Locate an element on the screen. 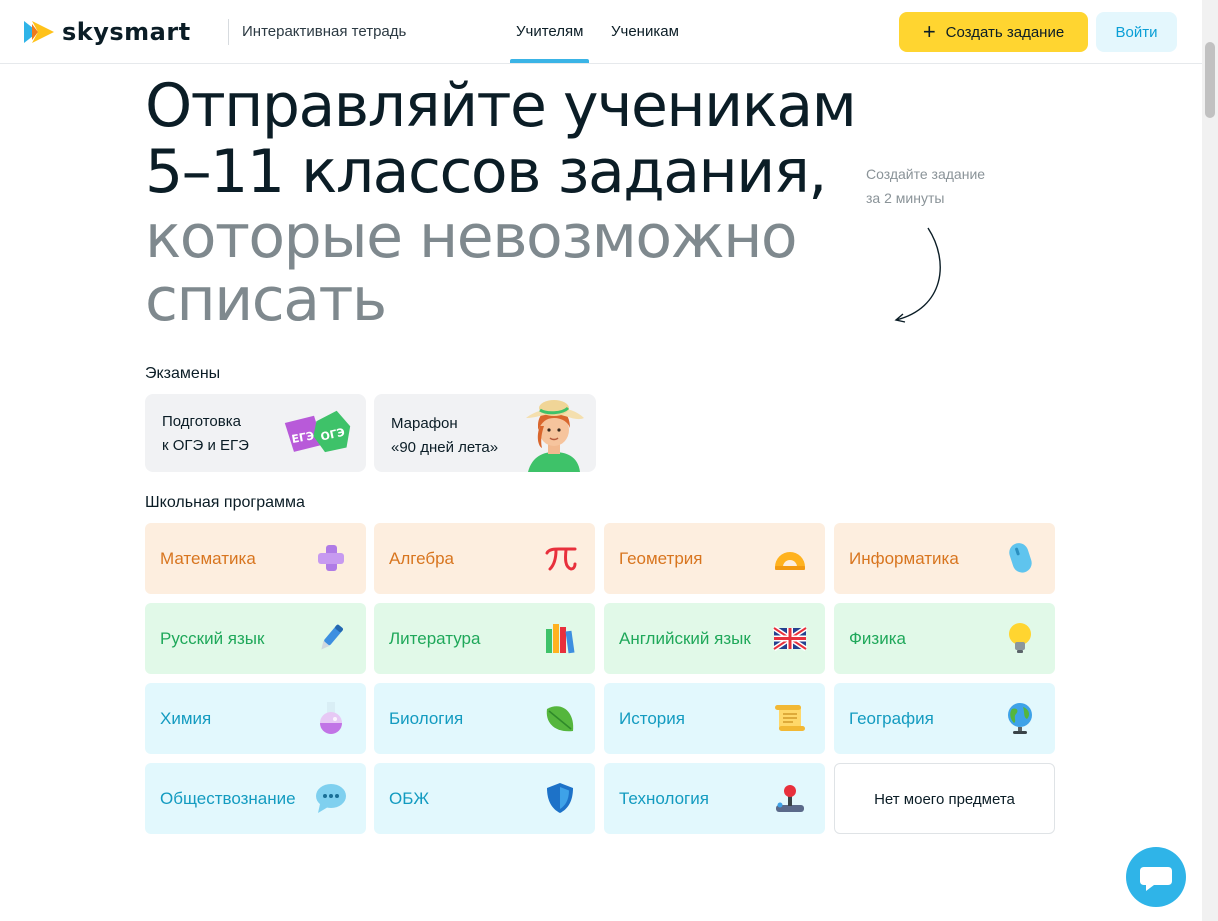  subject-physics: Физика is located at coordinates (944, 638).